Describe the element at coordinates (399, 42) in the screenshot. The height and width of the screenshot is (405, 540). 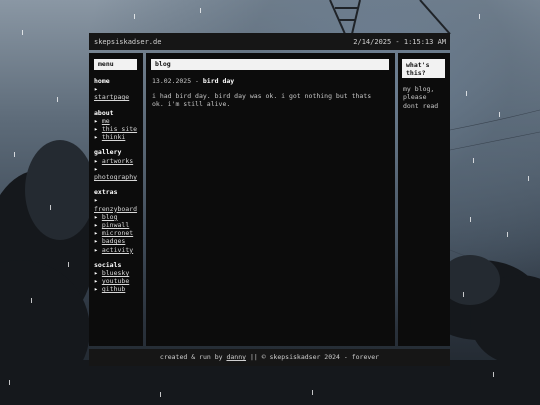
I see `clock: 2/14/2025 - 1:15:13 AM` at that location.